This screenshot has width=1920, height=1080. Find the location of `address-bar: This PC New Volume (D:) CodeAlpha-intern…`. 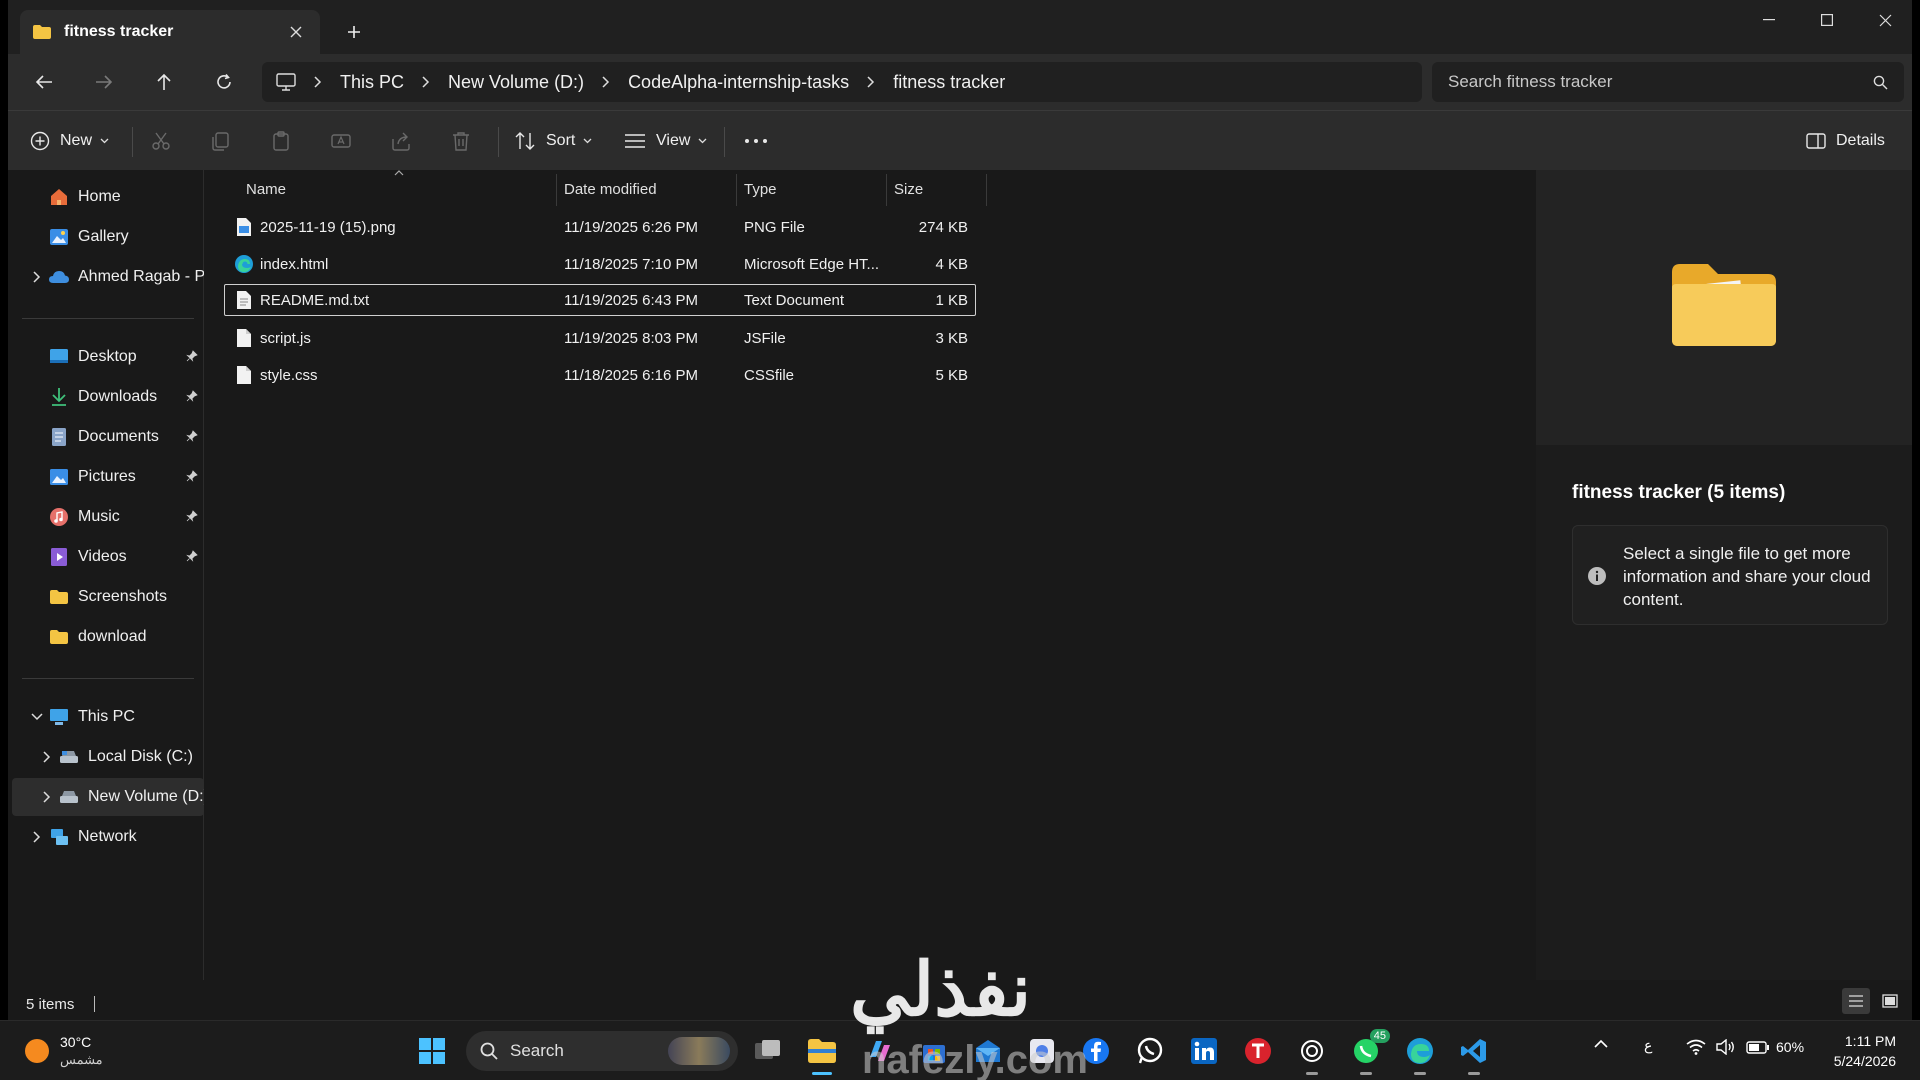

address-bar: This PC New Volume (D:) CodeAlpha-intern… is located at coordinates (842, 82).